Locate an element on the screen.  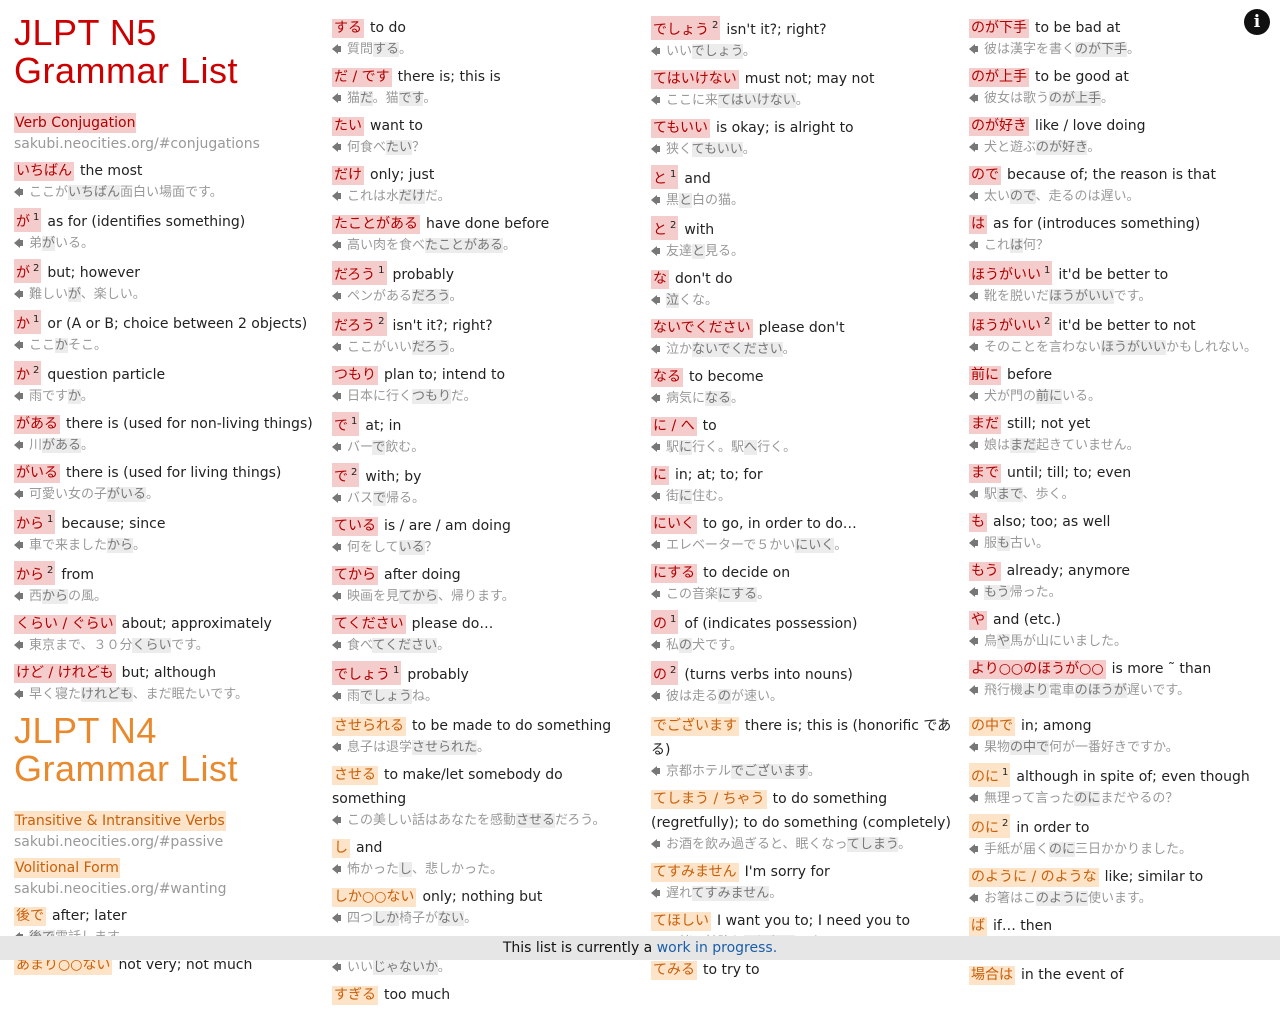
grammar-term: てもいい is located at coordinates (681, 128).